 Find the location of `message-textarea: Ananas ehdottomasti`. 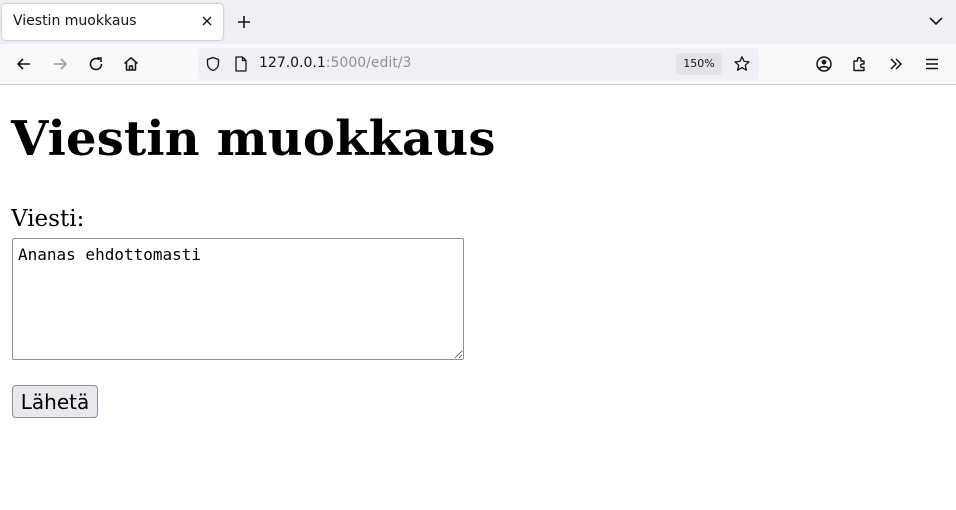

message-textarea: Ananas ehdottomasti is located at coordinates (238, 299).